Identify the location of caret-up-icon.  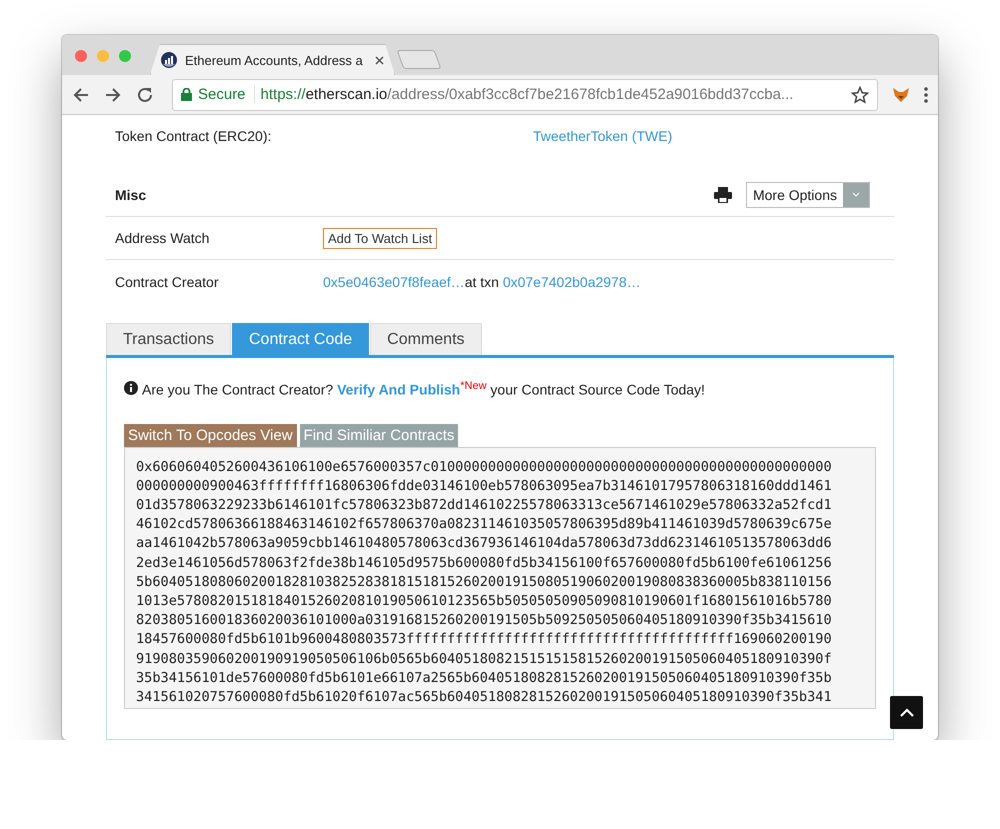
(907, 712).